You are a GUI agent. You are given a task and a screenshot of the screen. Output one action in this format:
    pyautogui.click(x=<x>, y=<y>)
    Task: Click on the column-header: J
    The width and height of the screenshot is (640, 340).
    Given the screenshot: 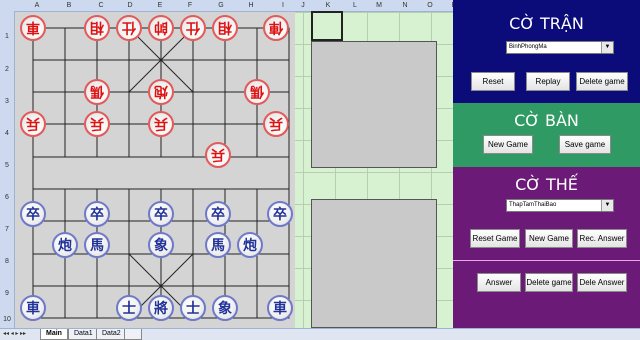 What is the action you would take?
    pyautogui.click(x=303, y=5)
    